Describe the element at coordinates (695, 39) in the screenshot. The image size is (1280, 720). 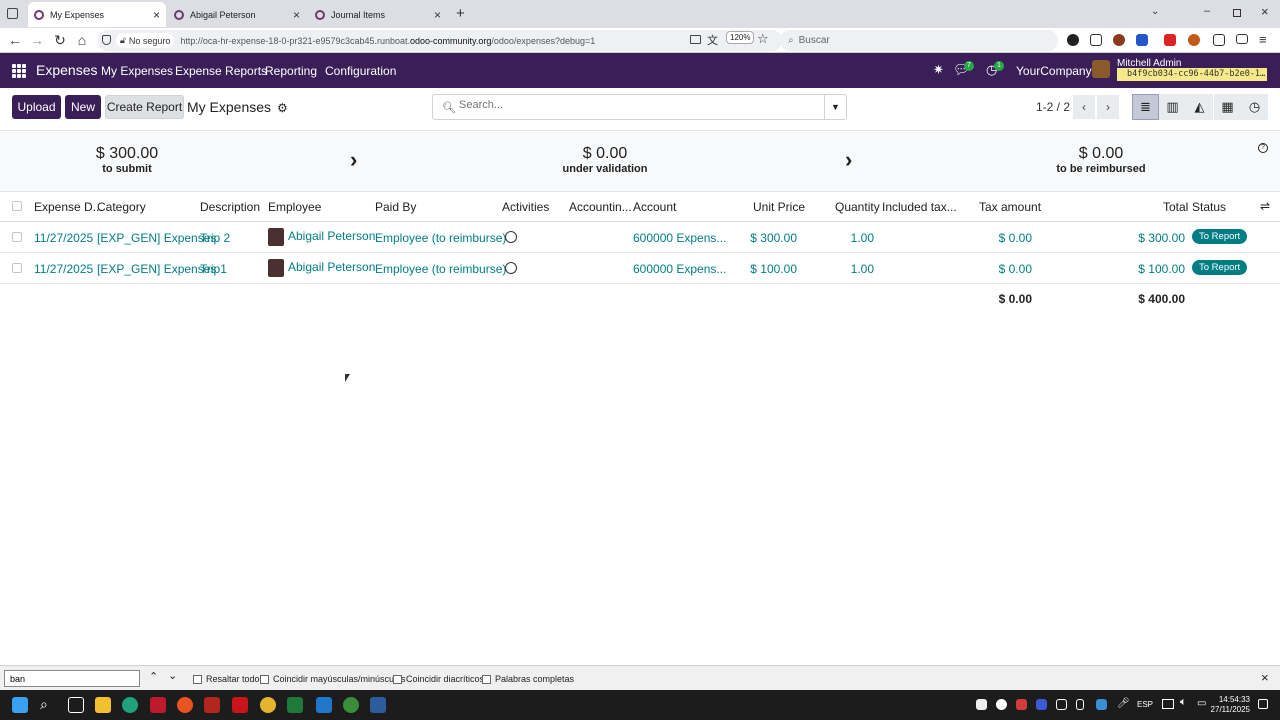
I see `install-app-icon` at that location.